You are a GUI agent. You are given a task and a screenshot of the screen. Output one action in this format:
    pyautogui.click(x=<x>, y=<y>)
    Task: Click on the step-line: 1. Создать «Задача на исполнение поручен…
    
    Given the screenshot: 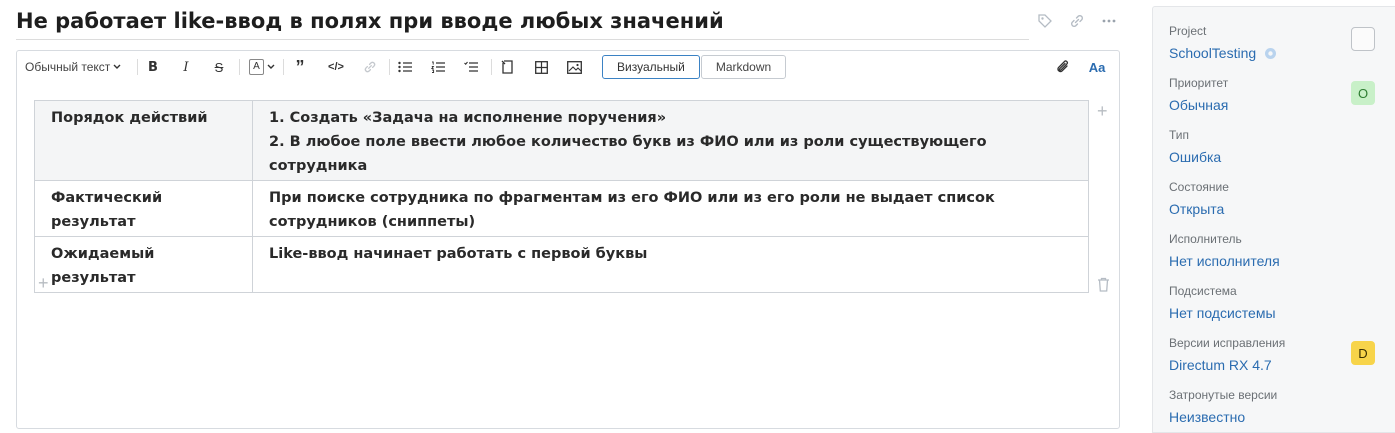 What is the action you would take?
    pyautogui.click(x=468, y=118)
    